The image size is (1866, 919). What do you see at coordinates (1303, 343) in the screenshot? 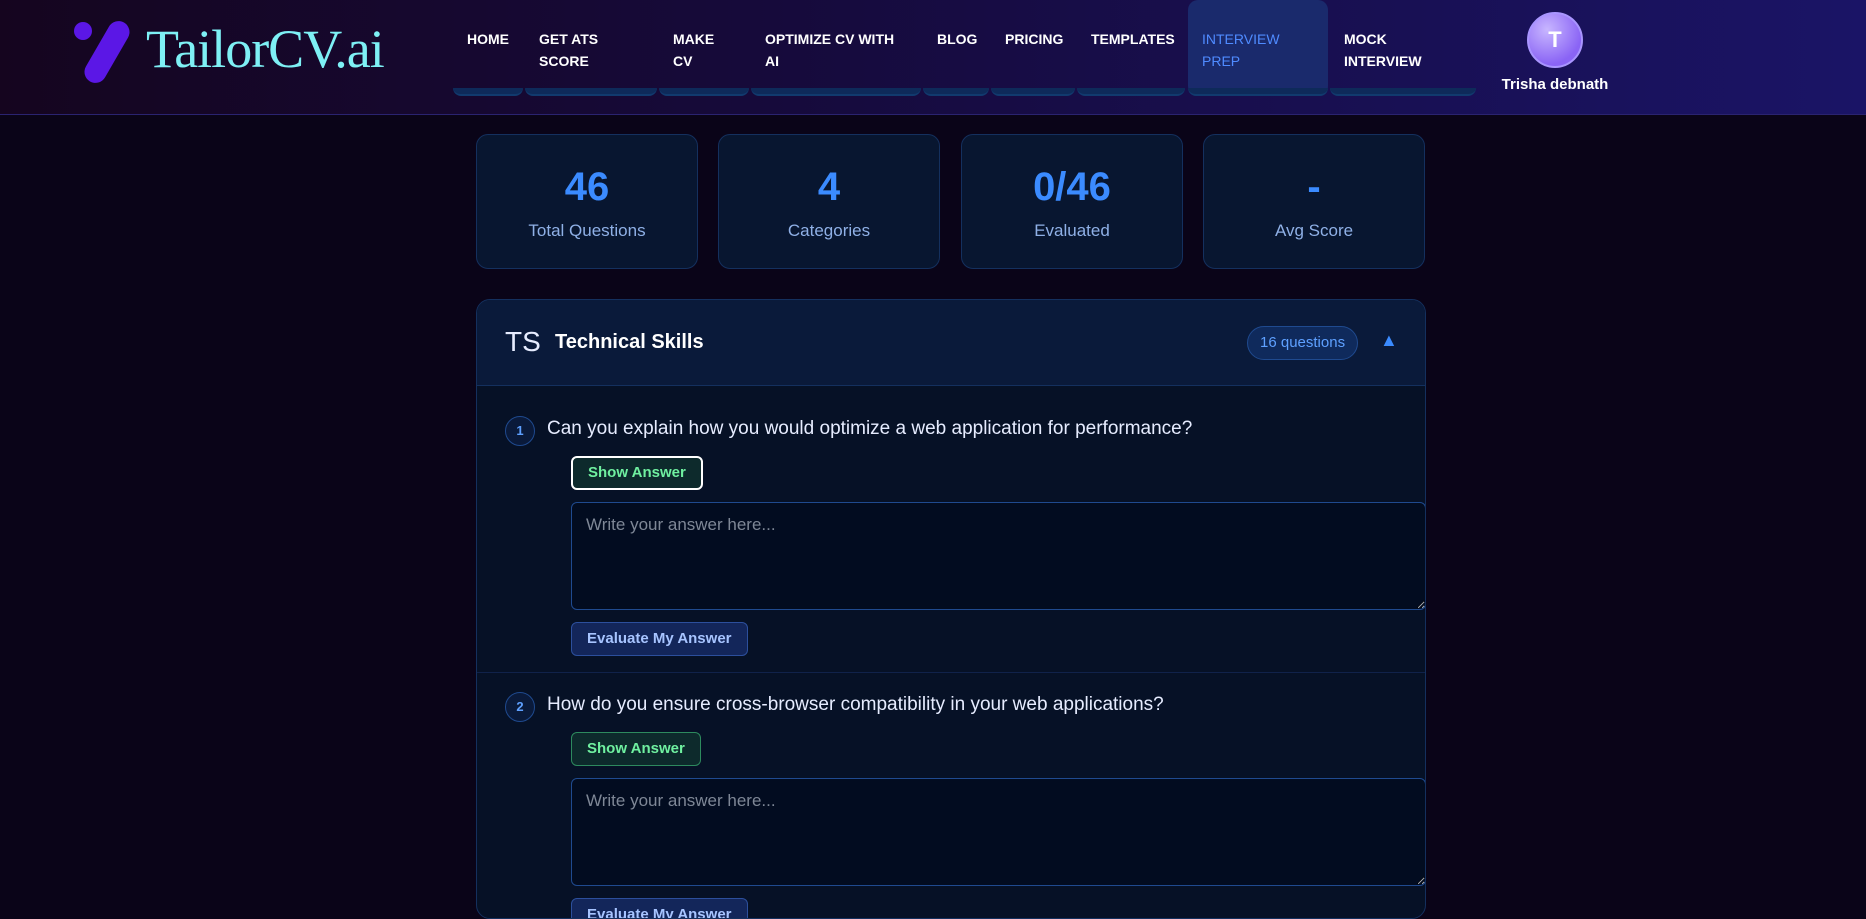
I see `question-count-badge: 16 questions` at bounding box center [1303, 343].